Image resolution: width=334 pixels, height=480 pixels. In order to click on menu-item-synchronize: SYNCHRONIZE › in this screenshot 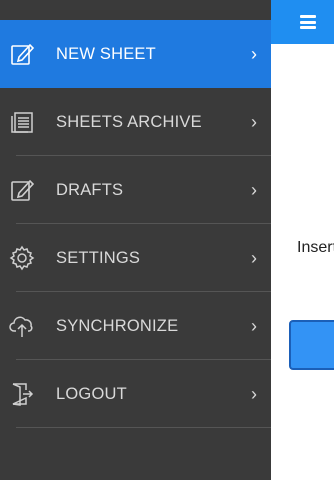, I will do `click(135, 326)`.